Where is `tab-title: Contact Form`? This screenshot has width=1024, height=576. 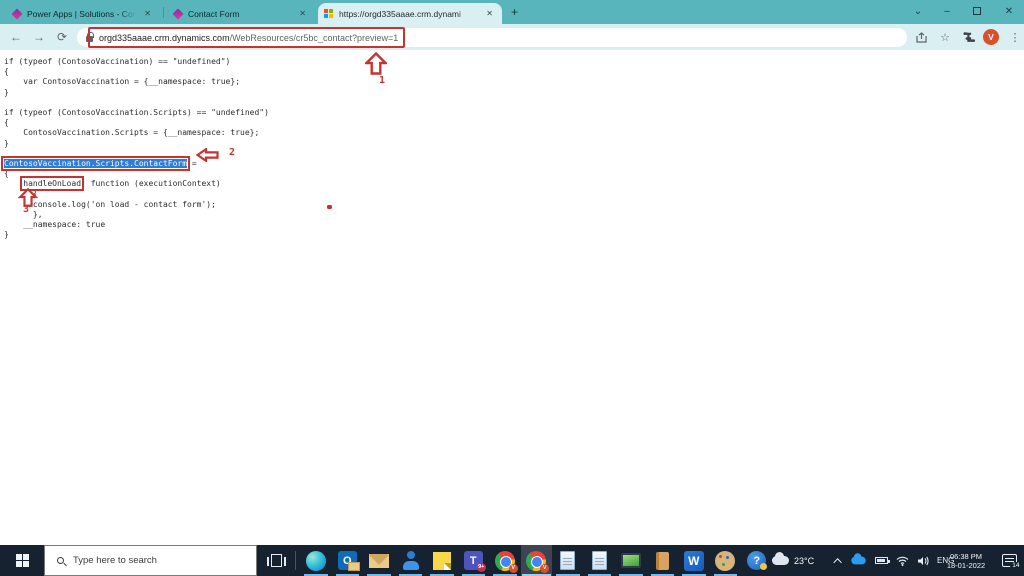 tab-title: Contact Form is located at coordinates (214, 13).